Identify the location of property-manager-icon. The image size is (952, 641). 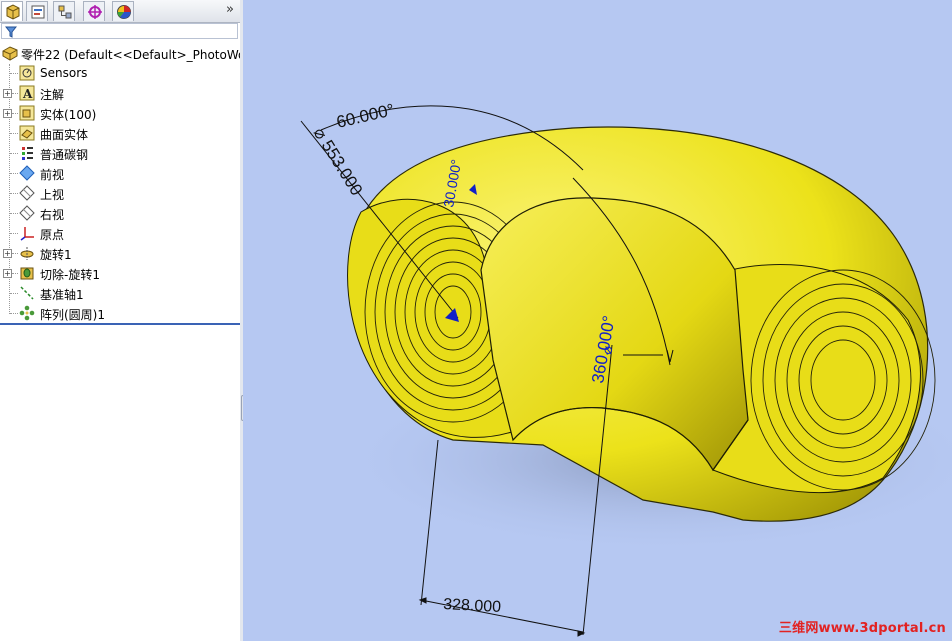
(38, 12).